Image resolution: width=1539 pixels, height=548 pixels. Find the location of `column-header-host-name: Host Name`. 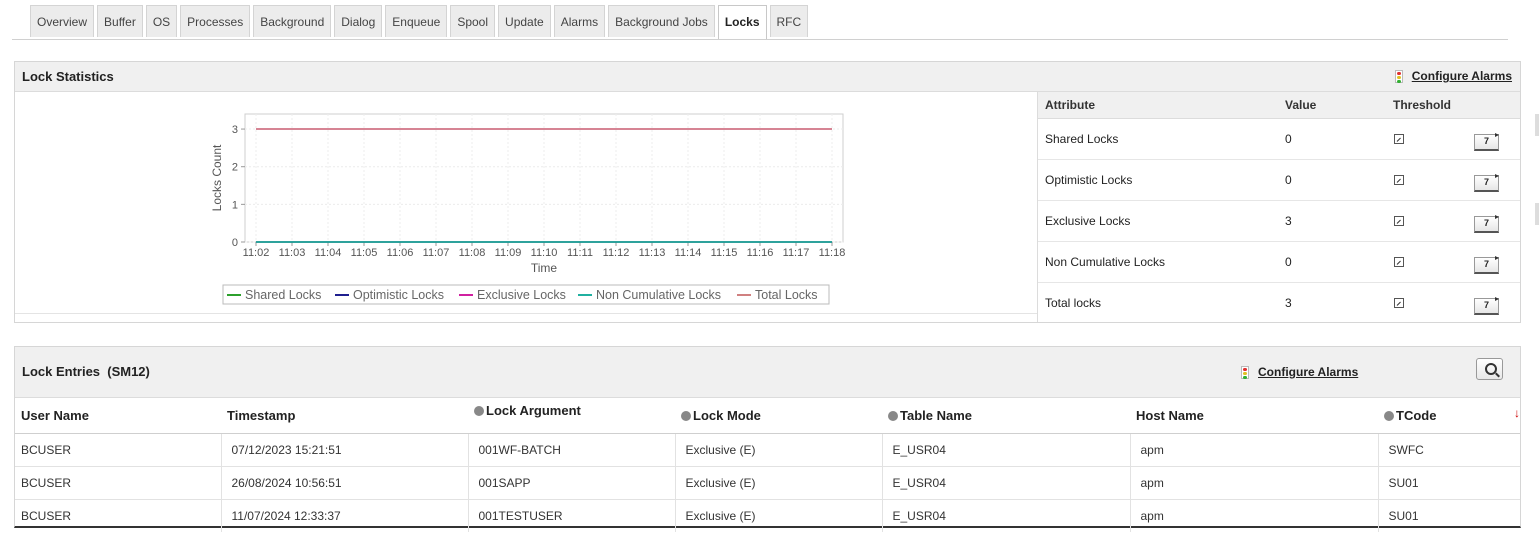

column-header-host-name: Host Name is located at coordinates (1254, 416).